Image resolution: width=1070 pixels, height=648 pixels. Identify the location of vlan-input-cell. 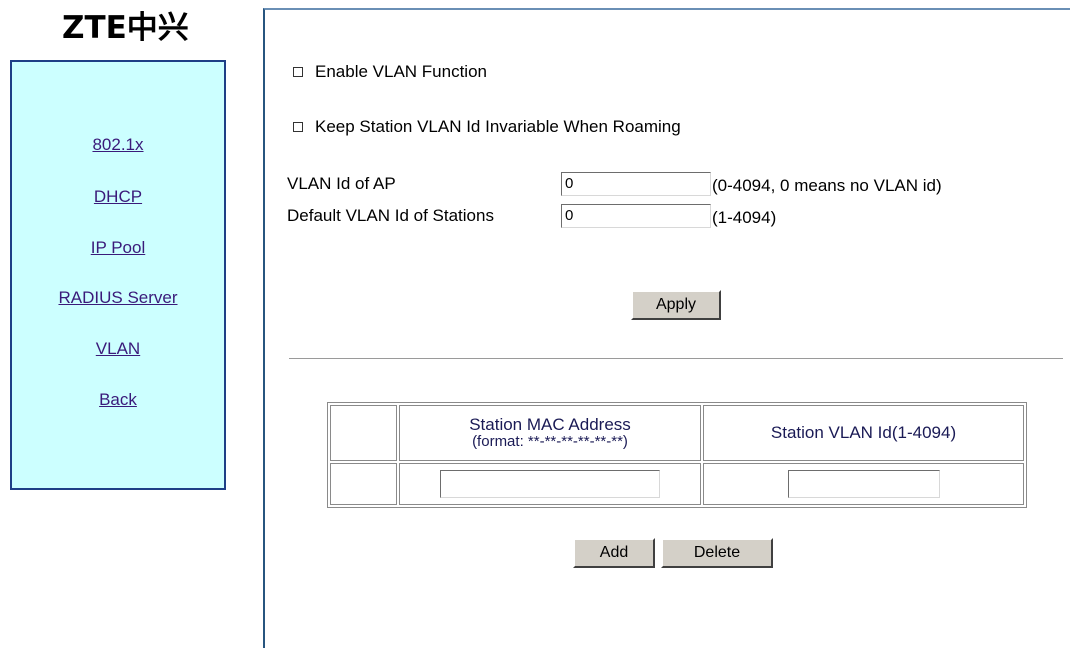
(863, 484).